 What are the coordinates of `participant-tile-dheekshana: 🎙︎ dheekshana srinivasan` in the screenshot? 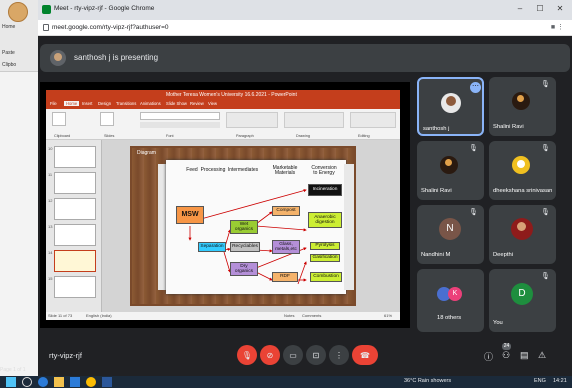 It's located at (522, 170).